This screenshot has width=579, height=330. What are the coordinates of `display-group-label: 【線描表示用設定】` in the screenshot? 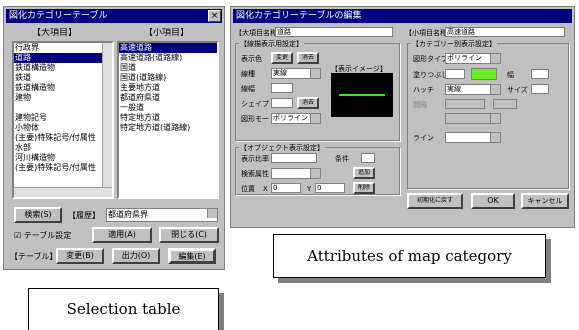 It's located at (271, 44).